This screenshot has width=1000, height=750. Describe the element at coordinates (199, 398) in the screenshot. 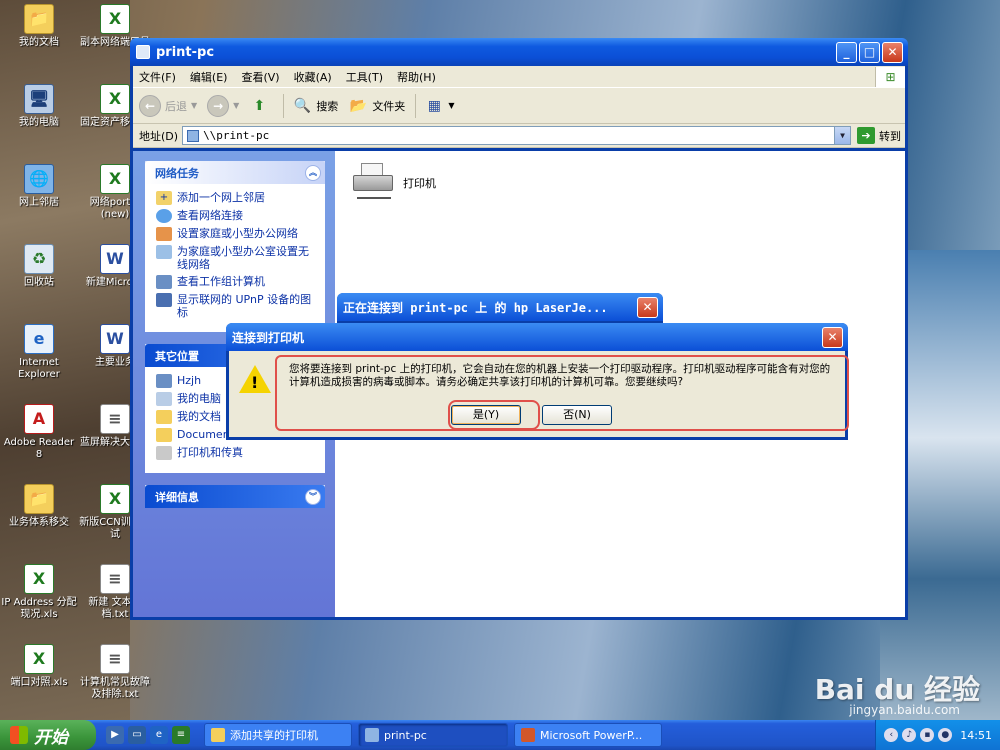

I see `place-label: 我的电脑` at that location.